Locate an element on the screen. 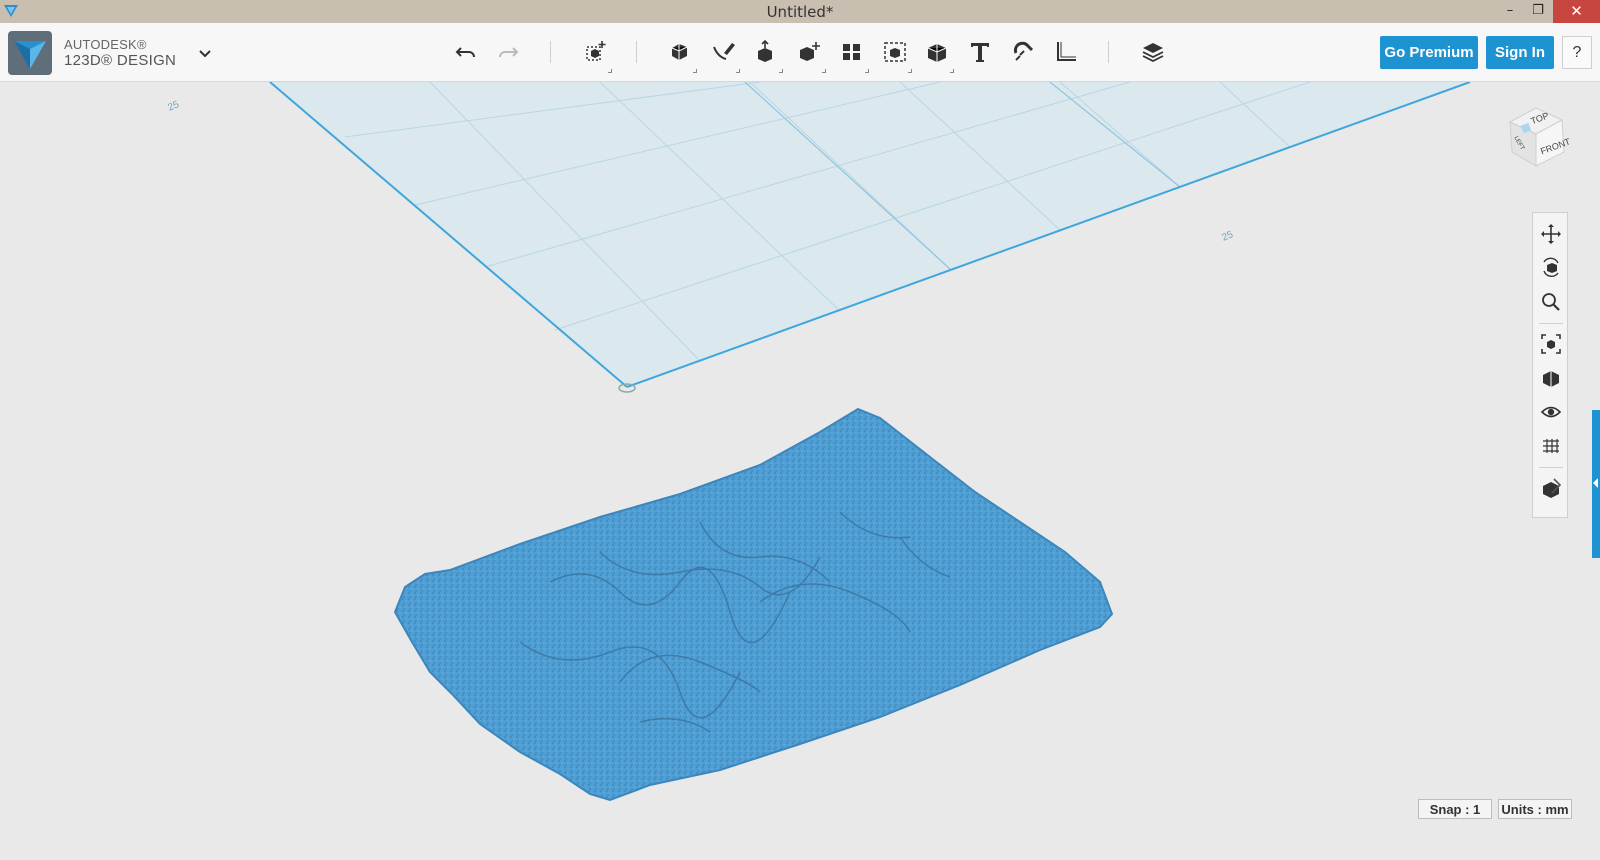 The width and height of the screenshot is (1600, 860). brand-line-2: 123D® DESIGN is located at coordinates (120, 60).